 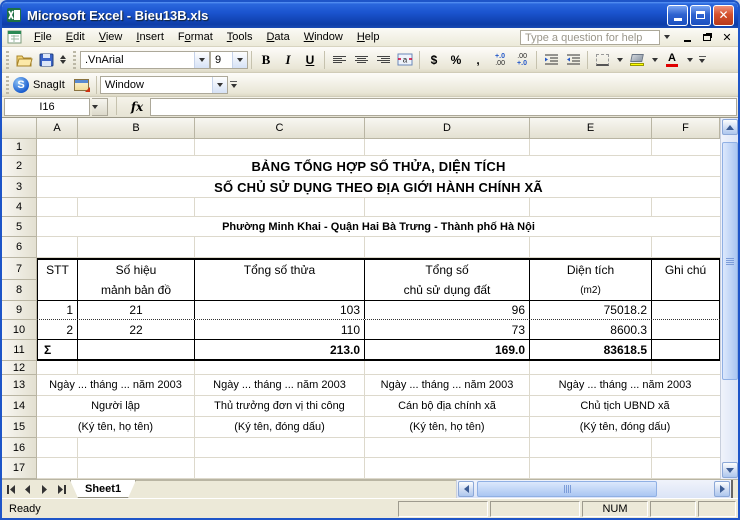 What do you see at coordinates (591, 349) in the screenshot?
I see `cell-e11: 83618.5` at bounding box center [591, 349].